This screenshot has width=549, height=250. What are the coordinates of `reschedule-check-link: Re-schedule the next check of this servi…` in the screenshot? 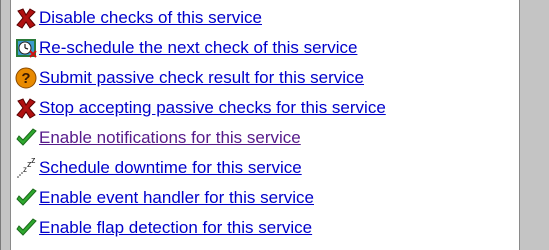 It's located at (198, 48).